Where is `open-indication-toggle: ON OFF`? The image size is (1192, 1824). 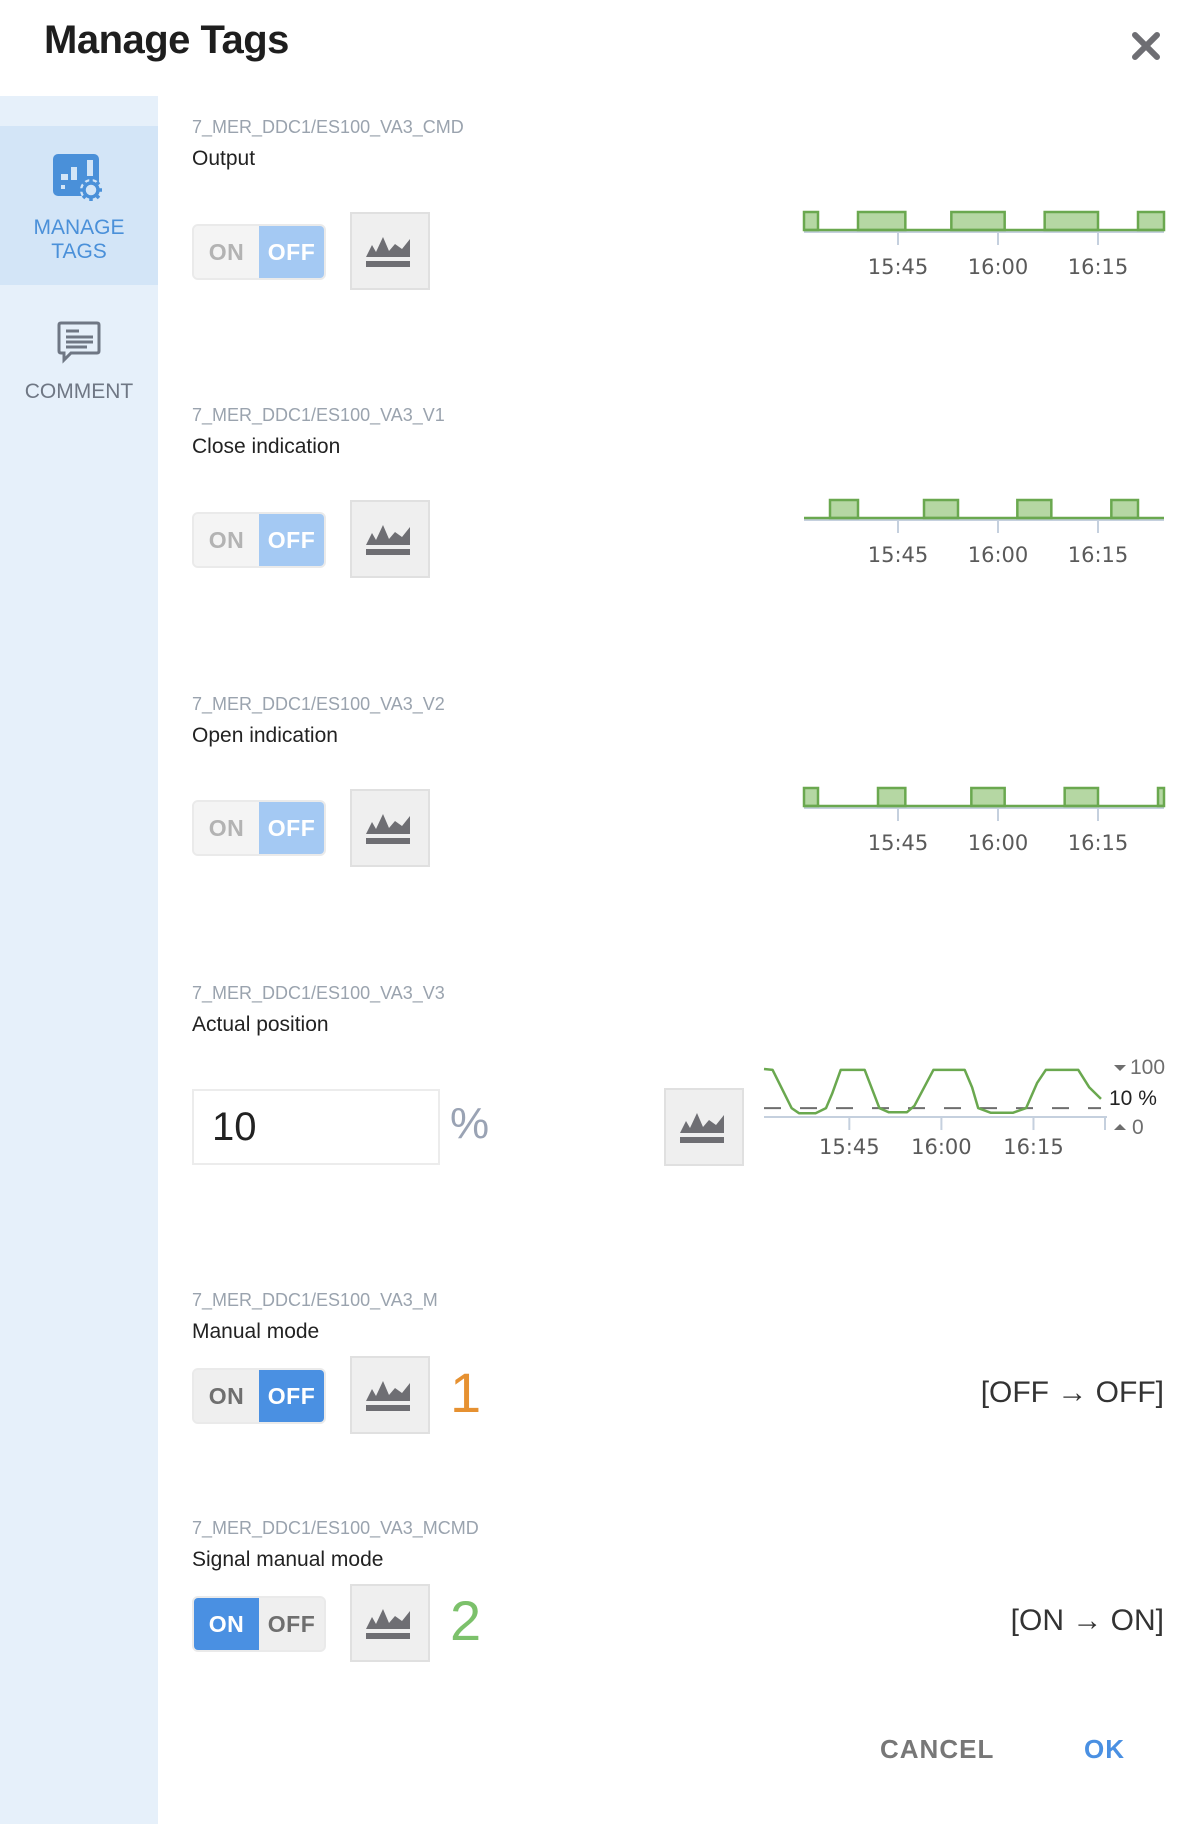 open-indication-toggle: ON OFF is located at coordinates (259, 828).